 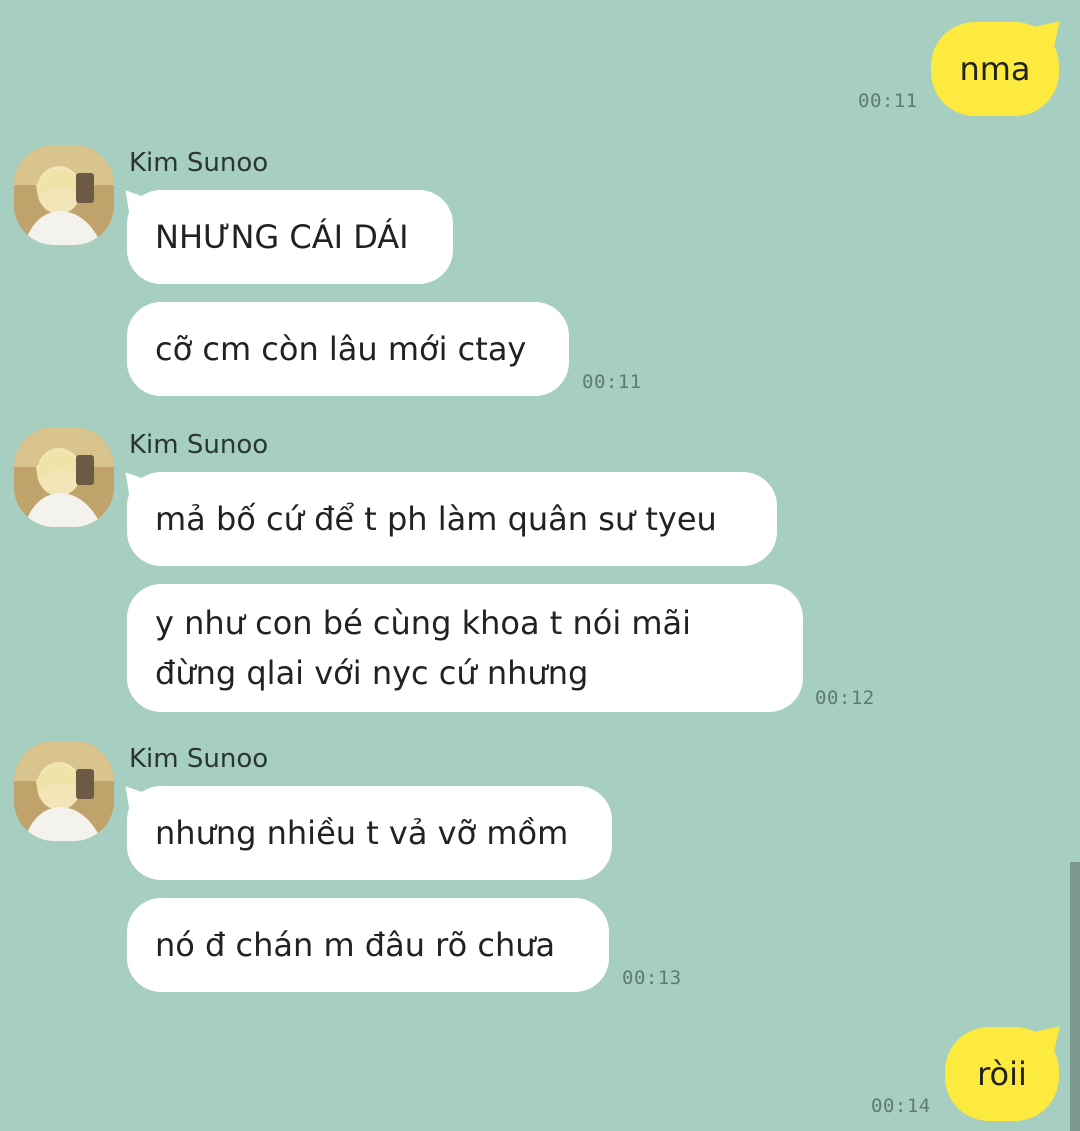 I want to click on incoming-message-bubble: nó đ chán m đâu rõ chưa, so click(x=368, y=945).